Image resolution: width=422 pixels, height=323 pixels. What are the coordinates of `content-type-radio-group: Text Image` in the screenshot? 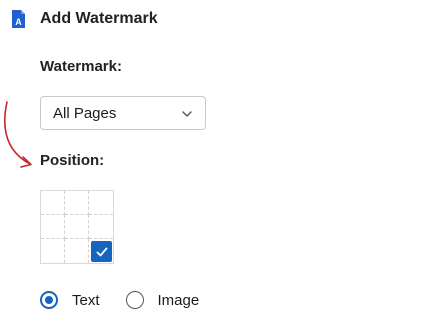 It's located at (132, 300).